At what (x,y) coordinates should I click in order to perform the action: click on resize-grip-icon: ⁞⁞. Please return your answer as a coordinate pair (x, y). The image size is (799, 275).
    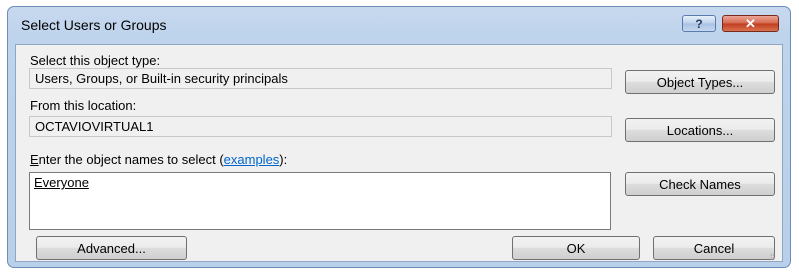
    Looking at the image, I should click on (772, 257).